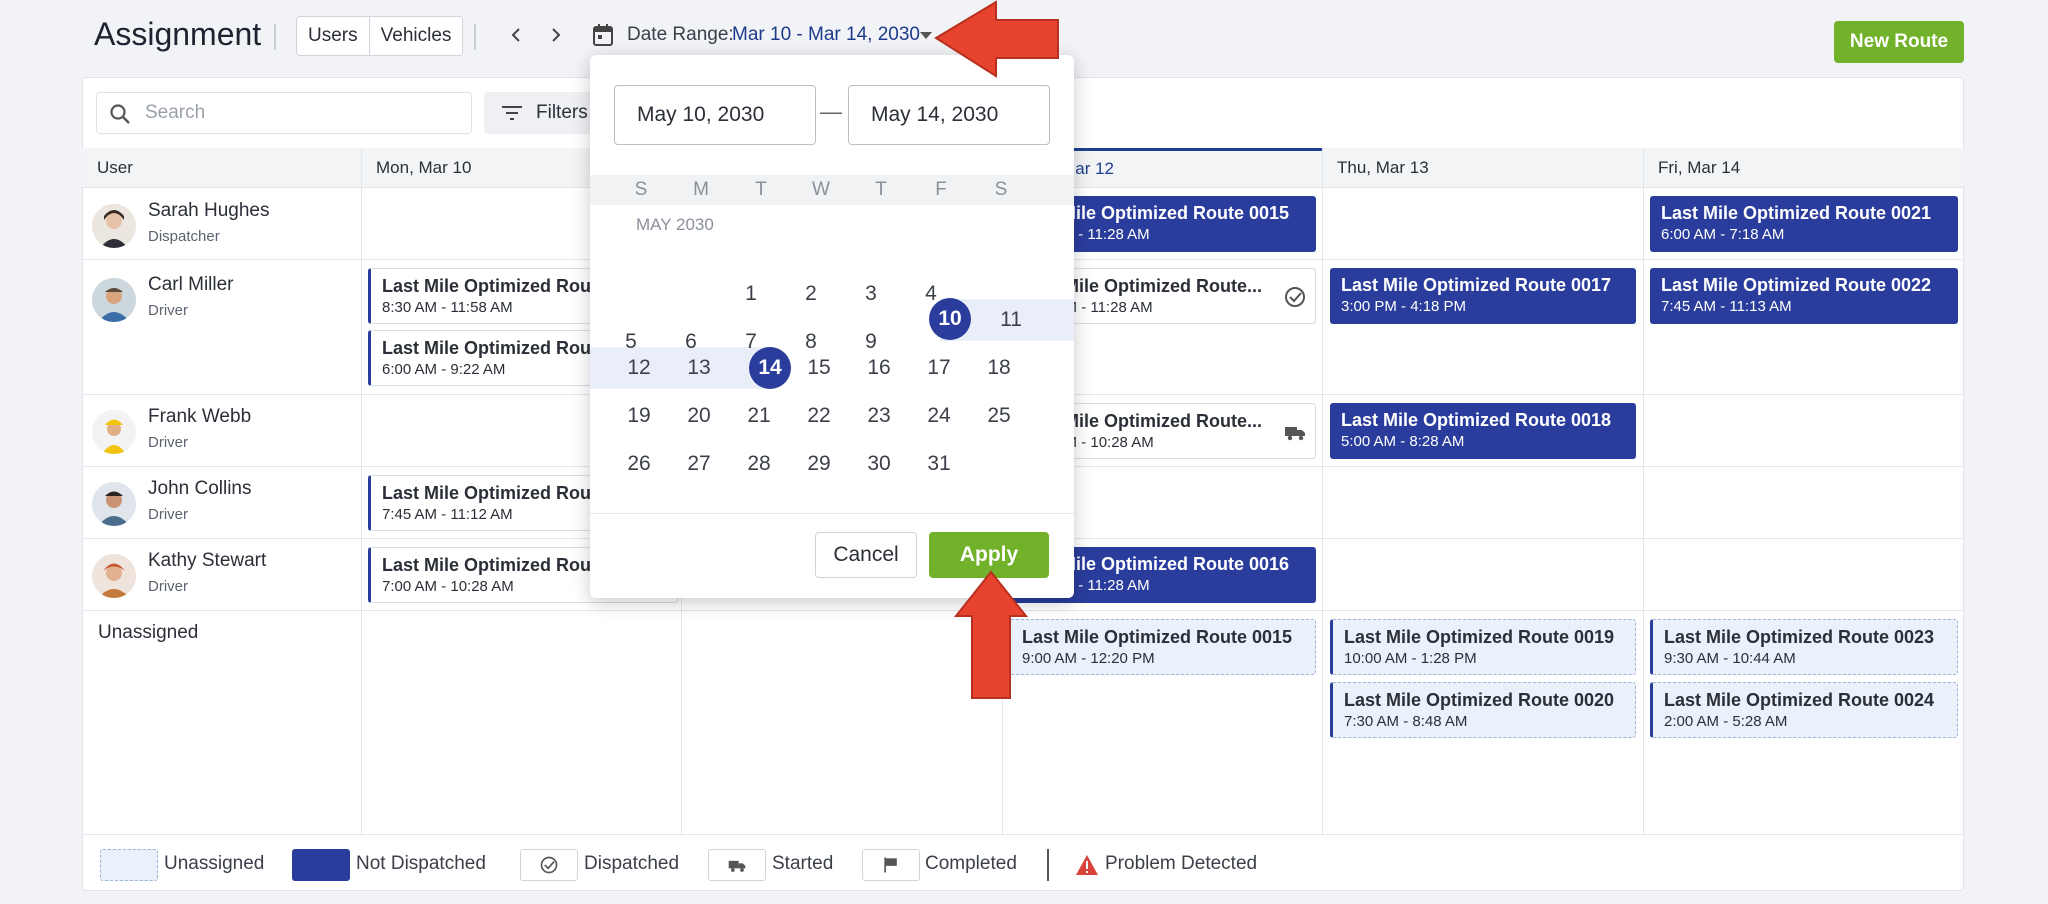 The height and width of the screenshot is (904, 2048). What do you see at coordinates (999, 368) in the screenshot?
I see `calendar-day: 18` at bounding box center [999, 368].